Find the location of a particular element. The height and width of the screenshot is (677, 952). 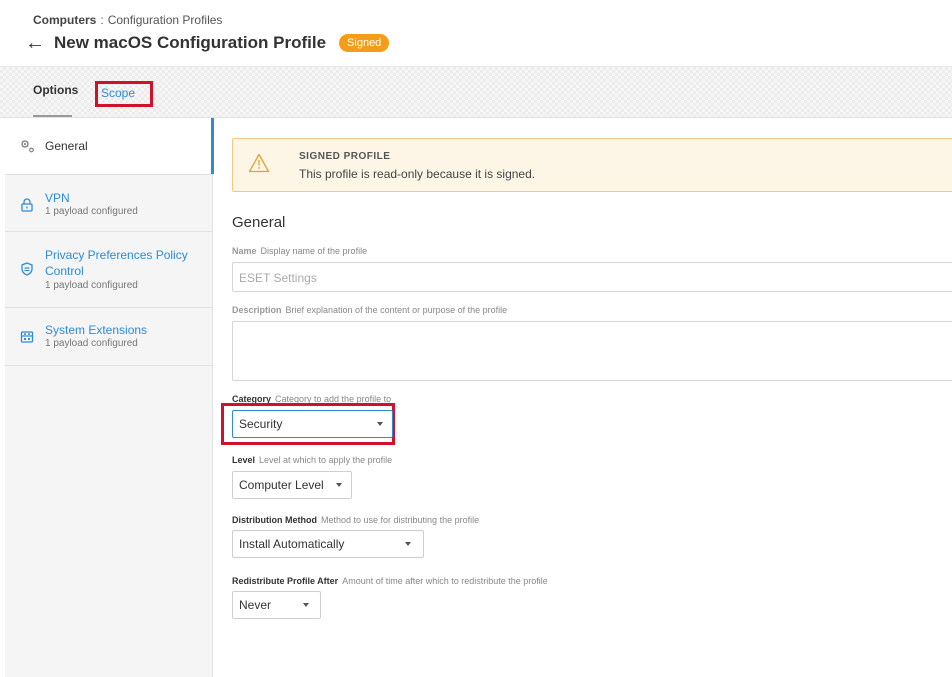

section-title: General is located at coordinates (259, 222).